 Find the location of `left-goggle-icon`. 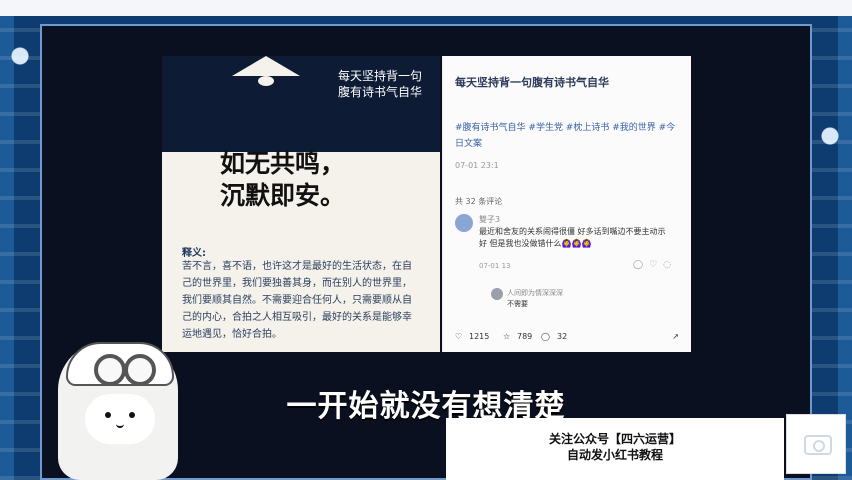

left-goggle-icon is located at coordinates (110, 370).